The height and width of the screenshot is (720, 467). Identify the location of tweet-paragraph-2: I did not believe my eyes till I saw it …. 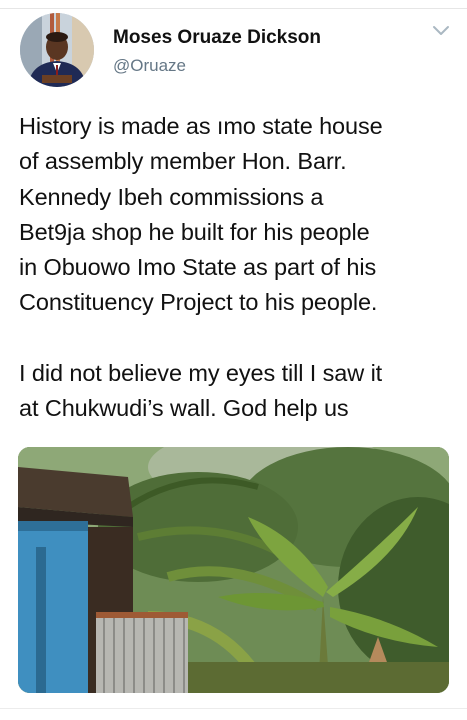
(239, 391).